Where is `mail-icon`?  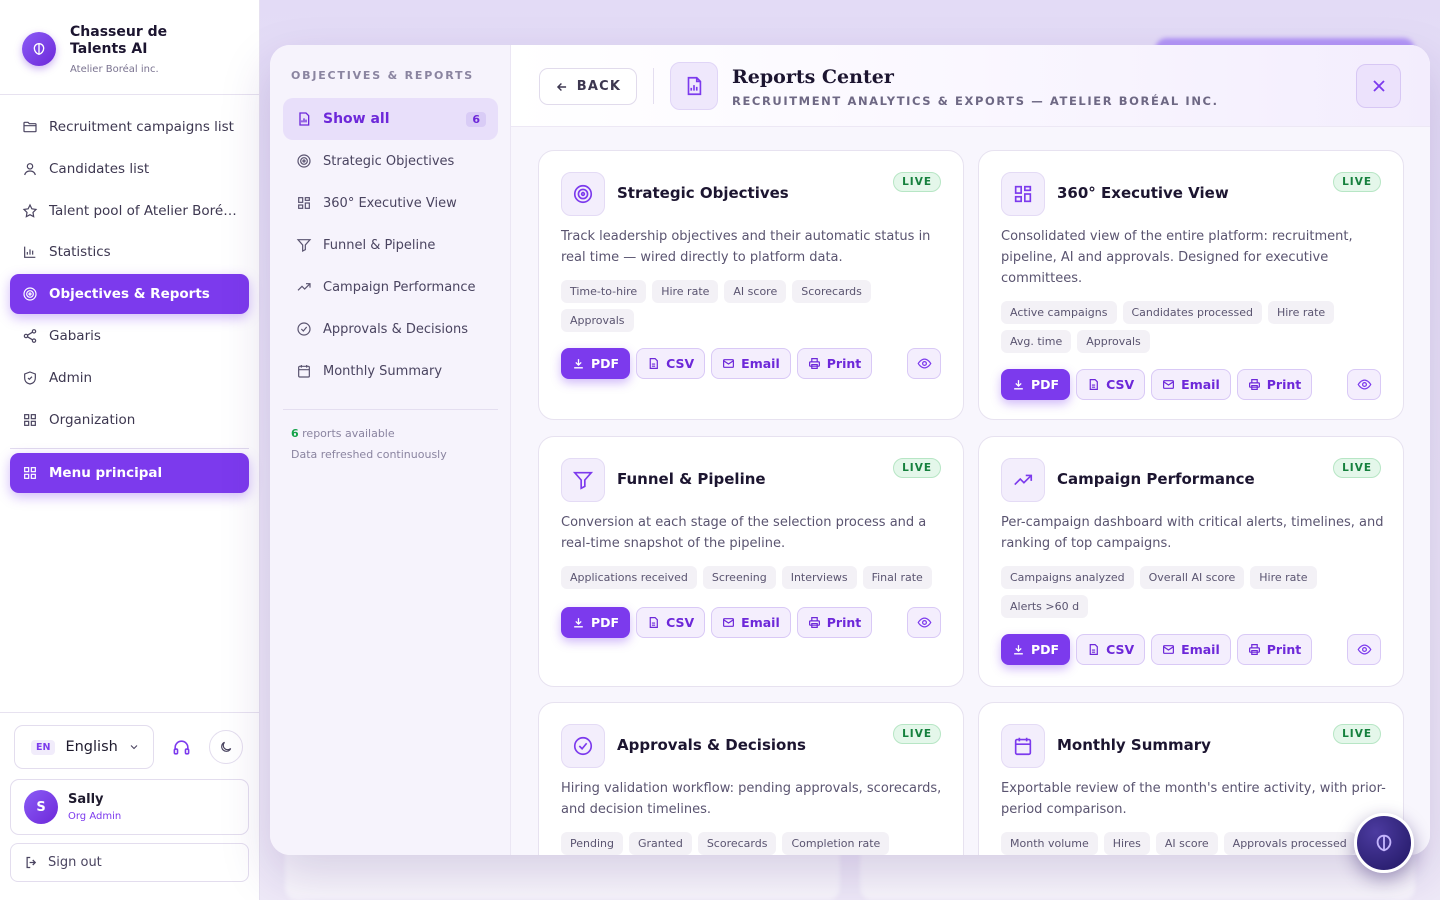
mail-icon is located at coordinates (729, 622).